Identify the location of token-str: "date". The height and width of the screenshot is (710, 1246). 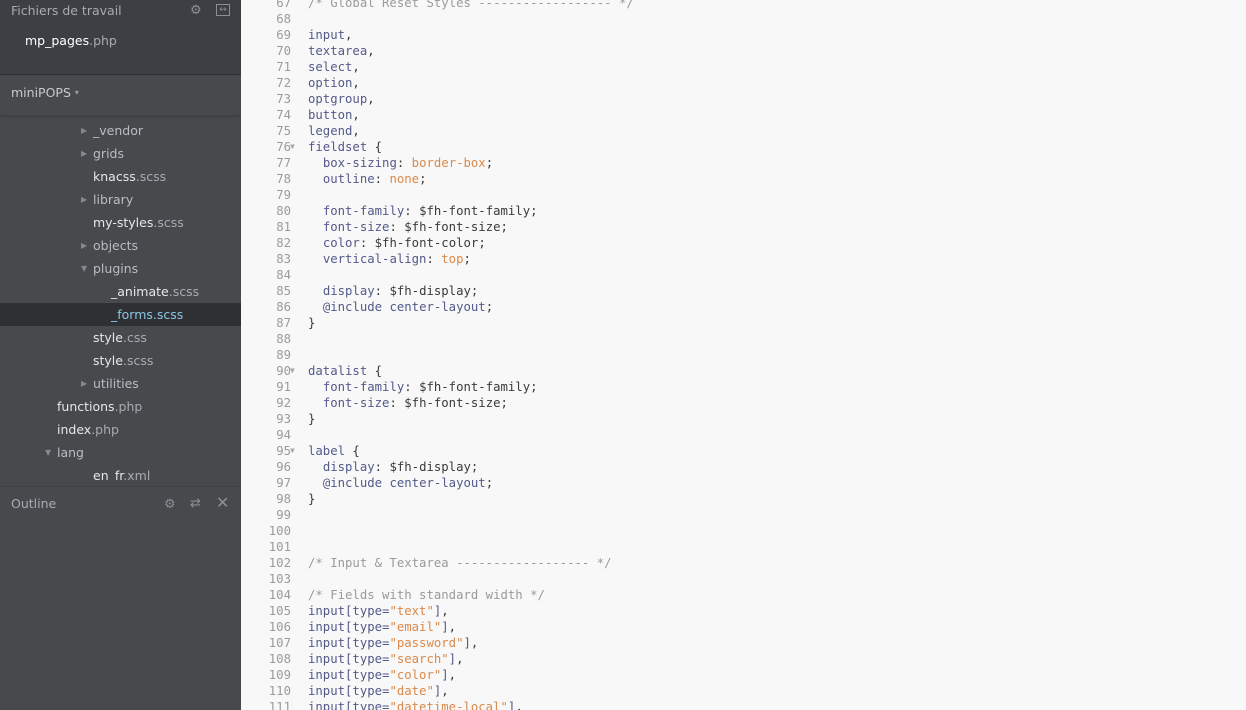
(411, 691).